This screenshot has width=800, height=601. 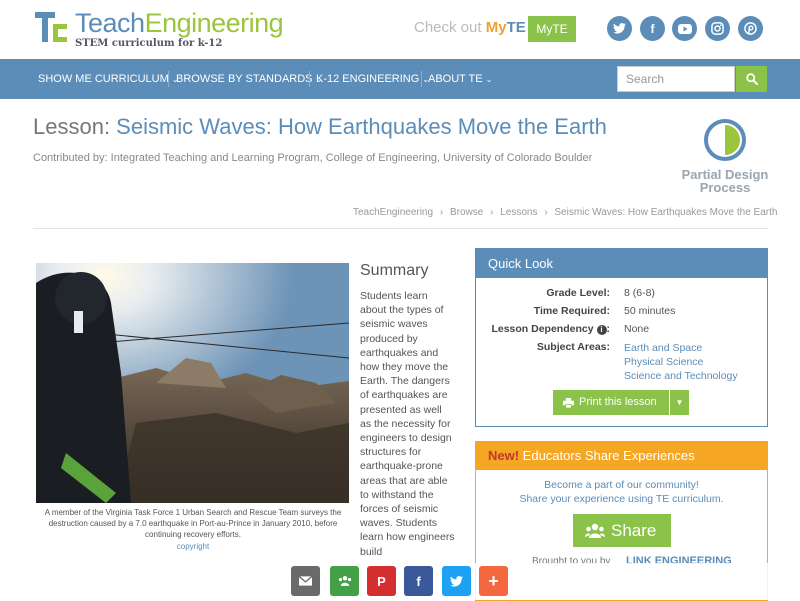 I want to click on time-required-label: Time Required:, so click(x=571, y=311).